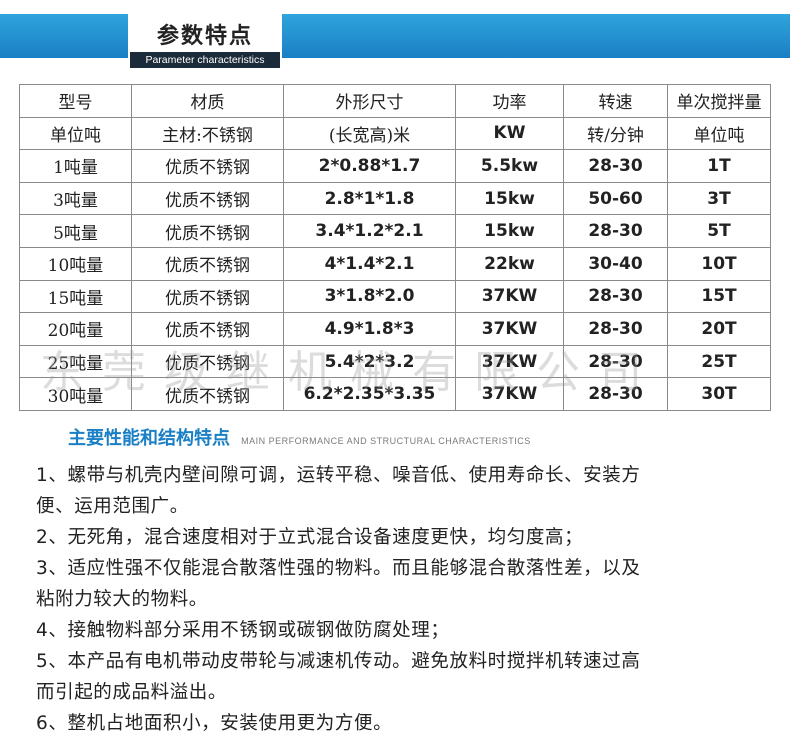 The height and width of the screenshot is (745, 790). I want to click on power-cell: 5.5kw, so click(509, 166).